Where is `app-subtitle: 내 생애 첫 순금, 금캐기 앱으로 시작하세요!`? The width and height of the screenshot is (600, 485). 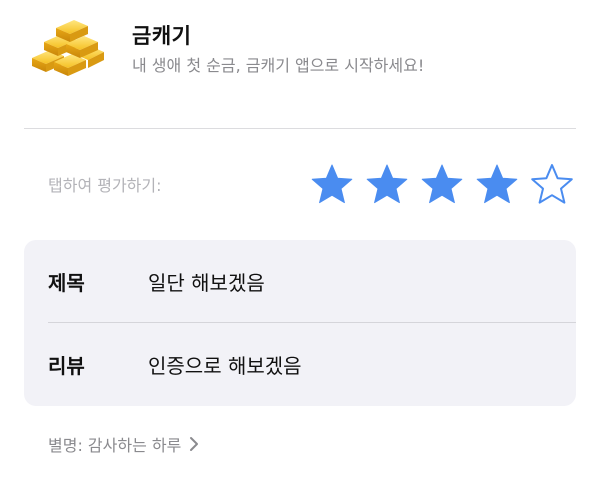
app-subtitle: 내 생애 첫 순금, 금캐기 앱으로 시작하세요! is located at coordinates (278, 65).